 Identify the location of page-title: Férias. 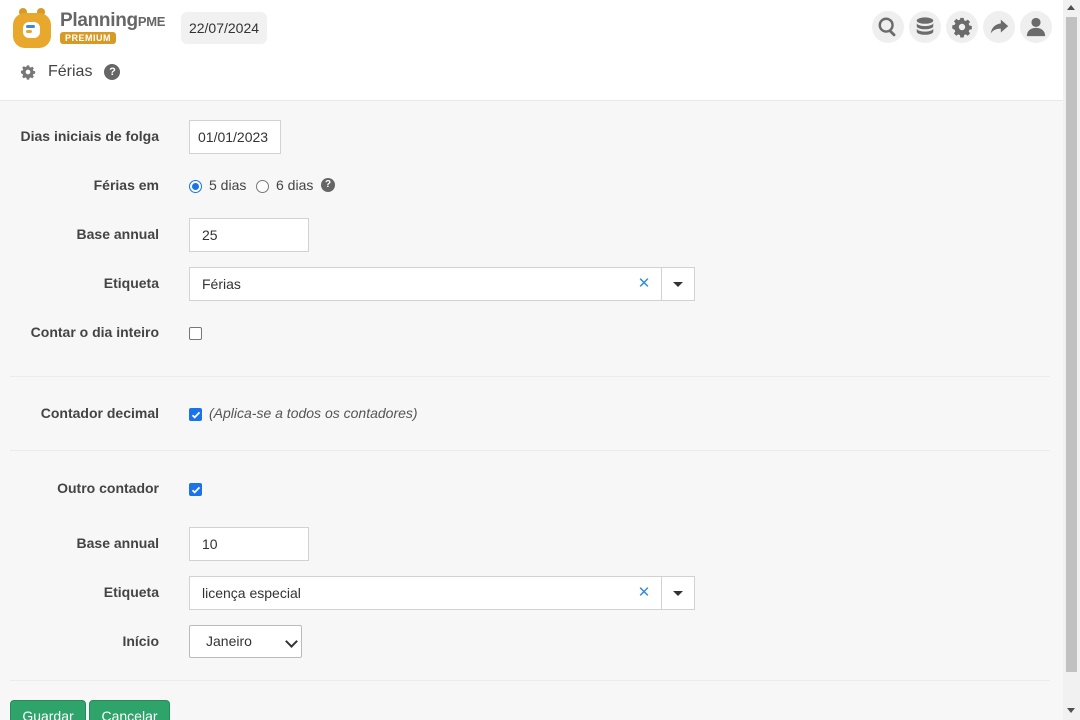
(70, 71).